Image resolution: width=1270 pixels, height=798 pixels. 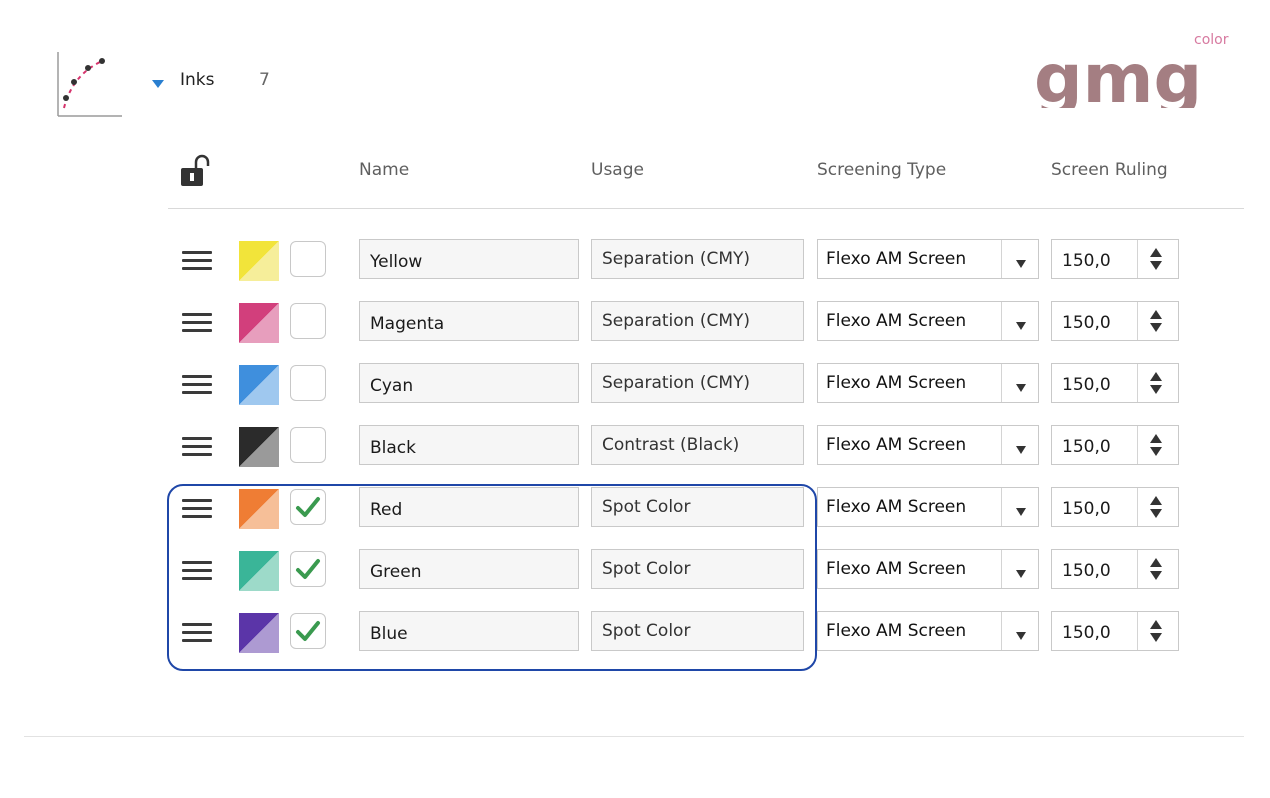 What do you see at coordinates (469, 569) in the screenshot?
I see `ink-name-field: Green` at bounding box center [469, 569].